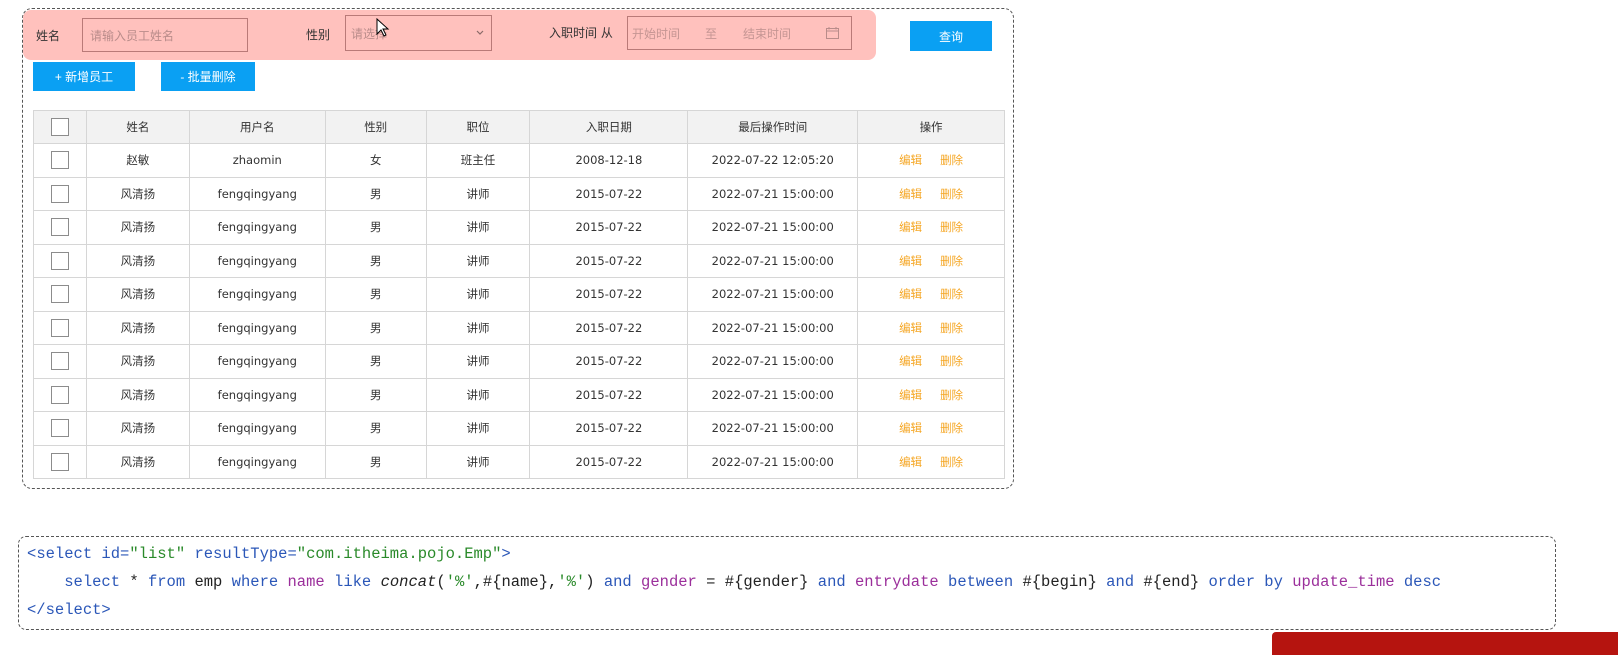  Describe the element at coordinates (375, 127) in the screenshot. I see `column-header: 性别` at that location.